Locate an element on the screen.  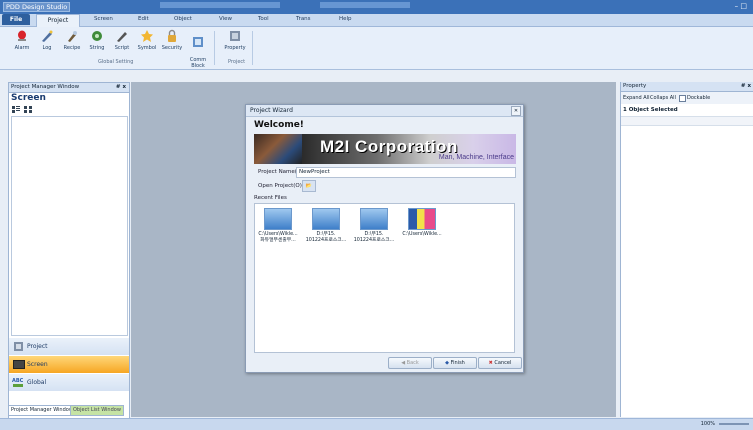
comm-block-button: Comm Block is located at coordinates (198, 49).